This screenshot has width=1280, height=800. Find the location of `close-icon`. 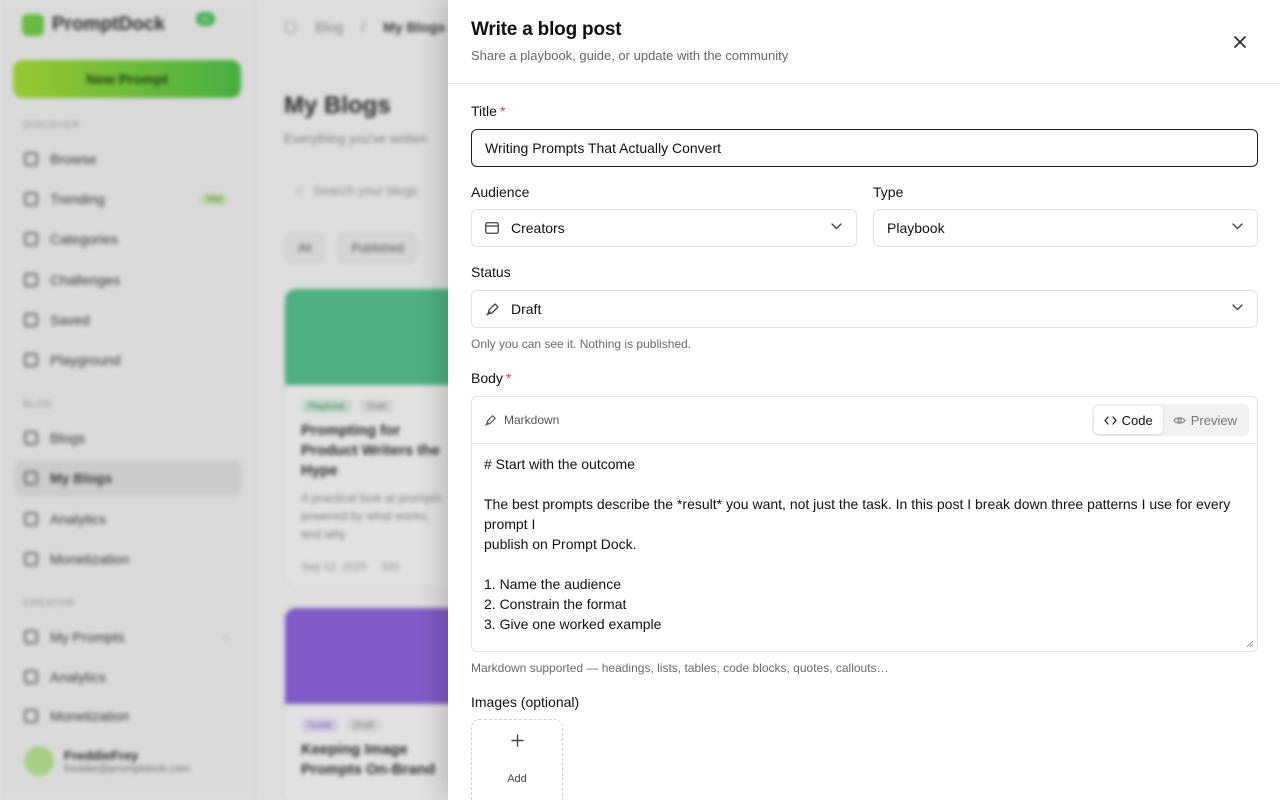

close-icon is located at coordinates (1240, 42).